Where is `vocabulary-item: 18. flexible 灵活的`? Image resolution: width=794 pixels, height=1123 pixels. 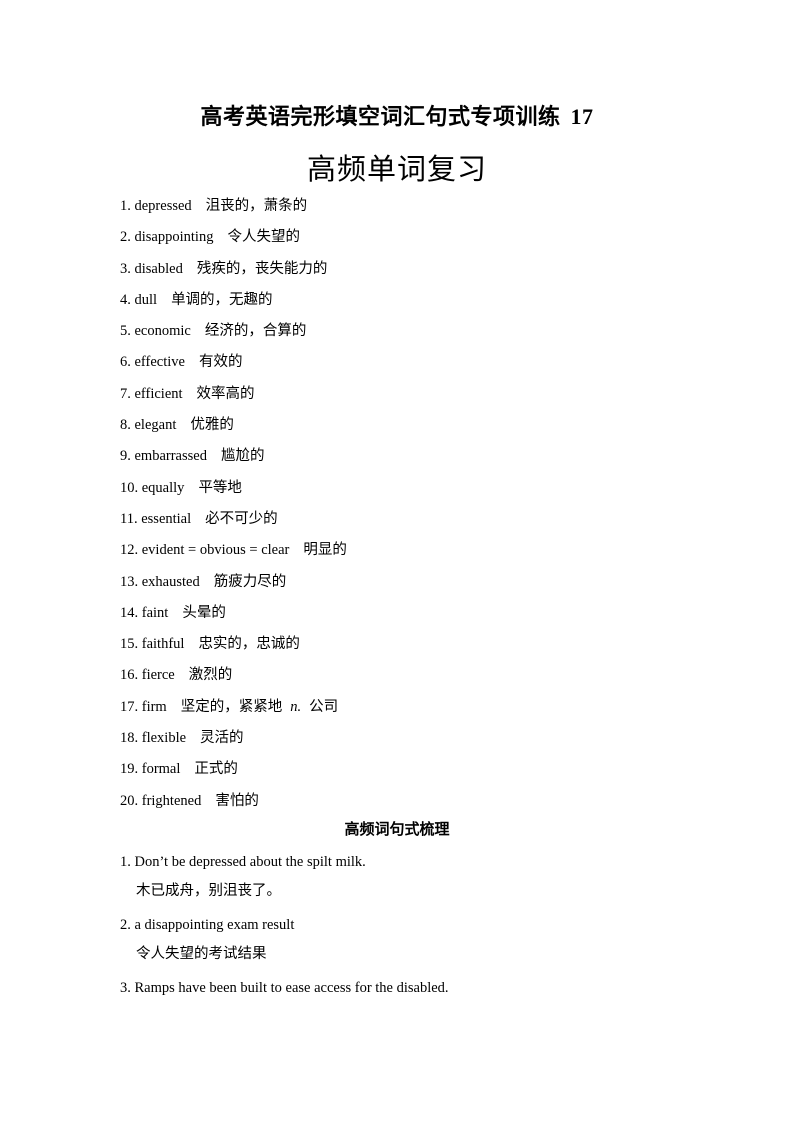
vocabulary-item: 18. flexible 灵活的 is located at coordinates (233, 741).